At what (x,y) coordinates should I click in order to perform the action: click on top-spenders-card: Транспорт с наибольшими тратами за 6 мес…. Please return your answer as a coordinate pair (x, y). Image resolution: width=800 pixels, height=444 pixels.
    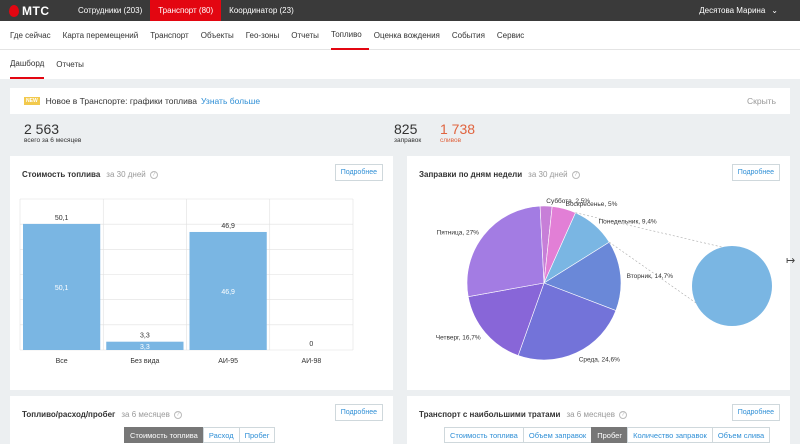
    Looking at the image, I should click on (598, 420).